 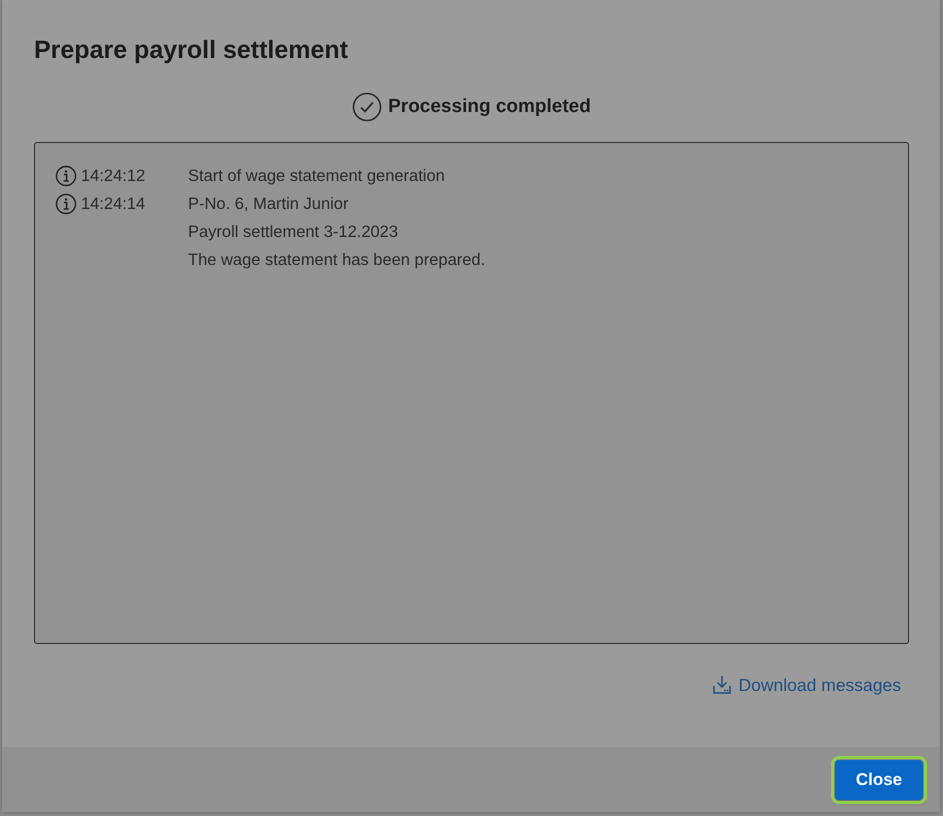 I want to click on log-time: 14:24:14, so click(x=113, y=204).